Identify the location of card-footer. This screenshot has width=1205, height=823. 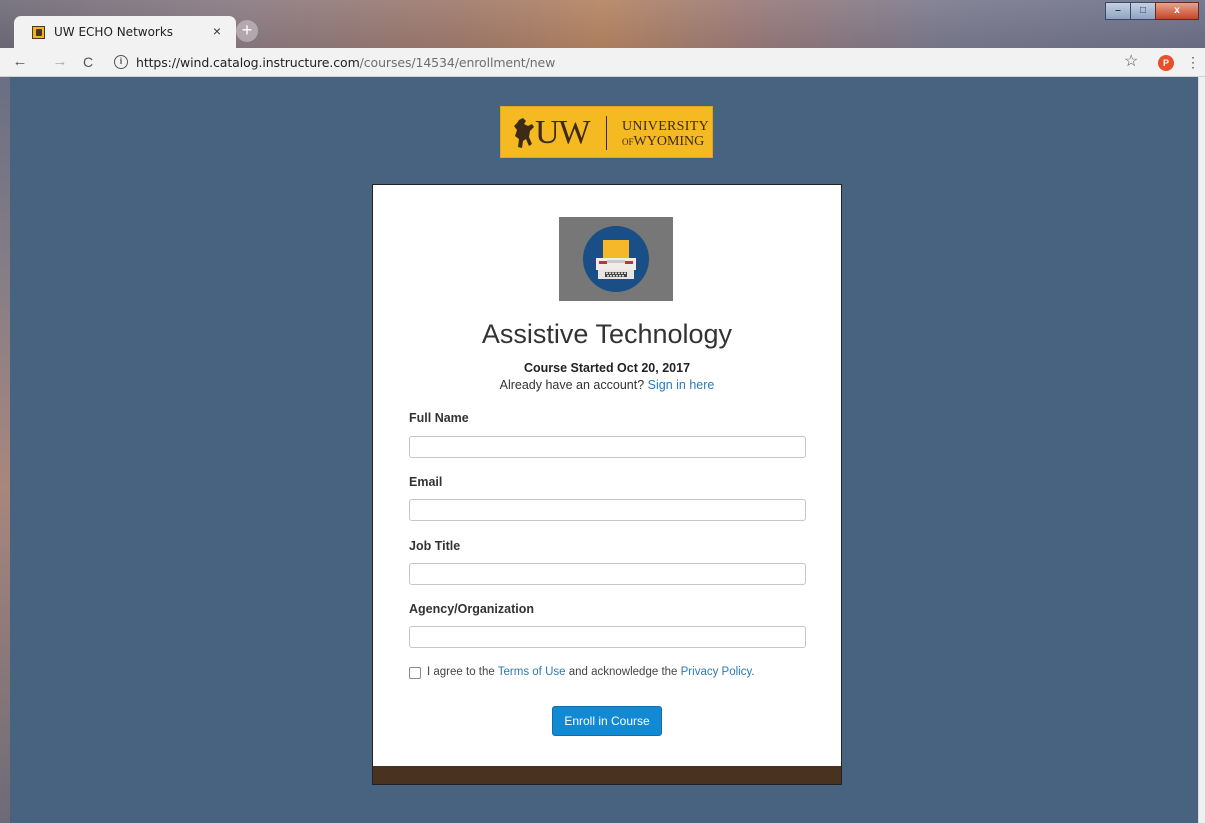
(607, 775).